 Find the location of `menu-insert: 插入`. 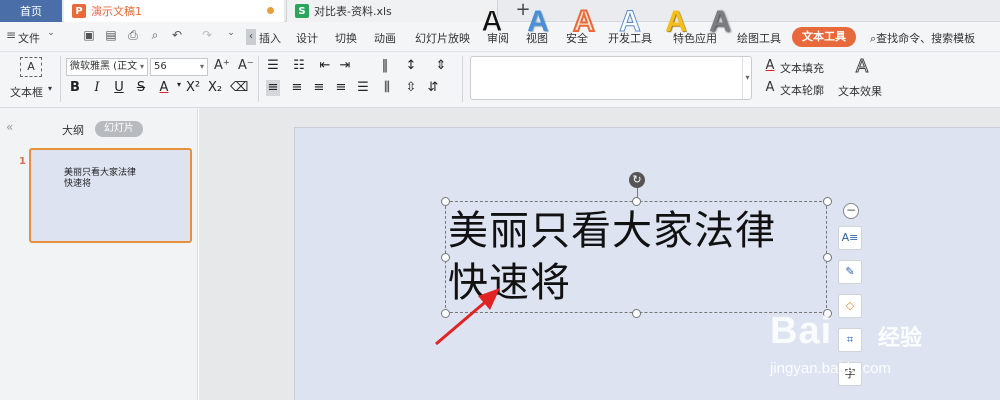

menu-insert: 插入 is located at coordinates (270, 38).